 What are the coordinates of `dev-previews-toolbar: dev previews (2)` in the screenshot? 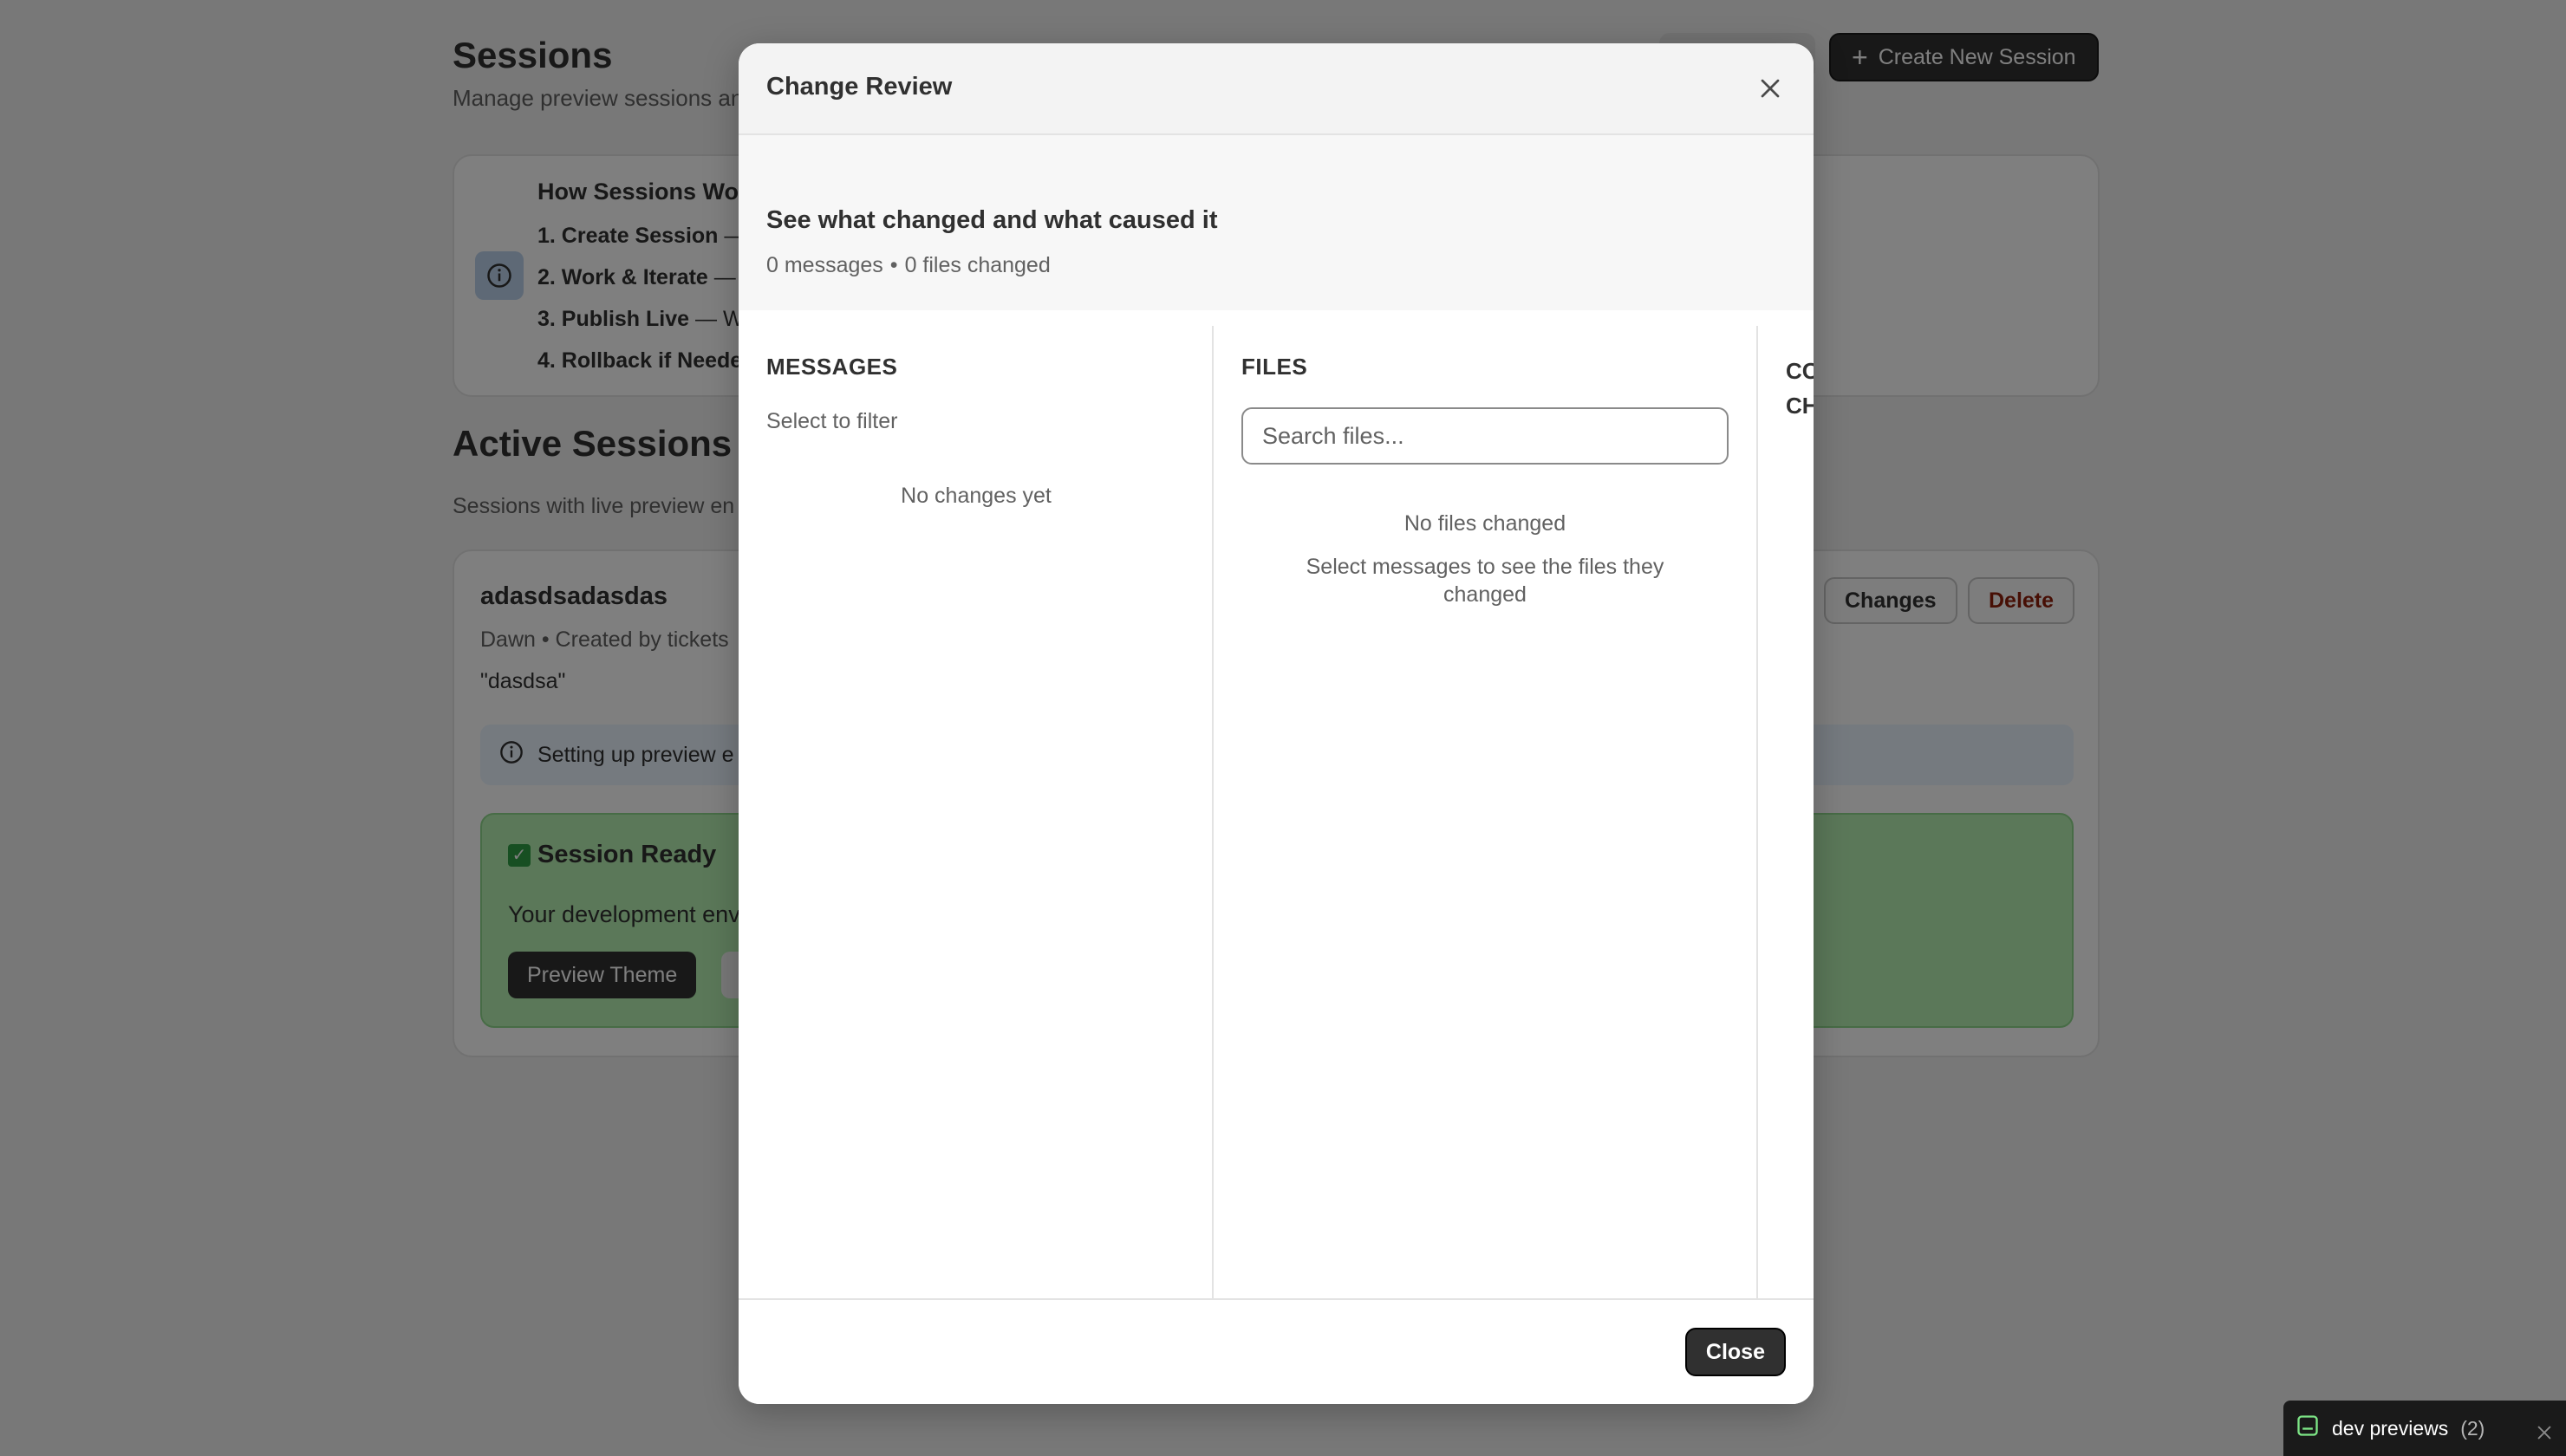 It's located at (2424, 1428).